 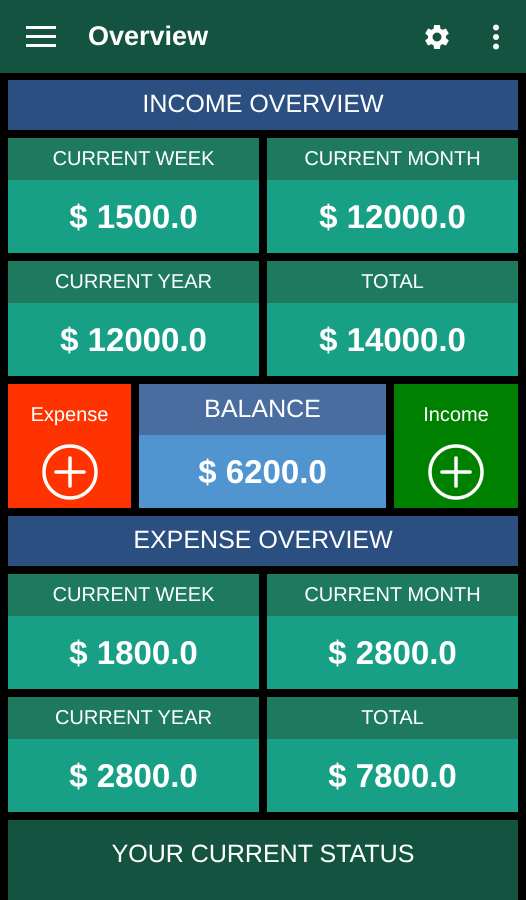 What do you see at coordinates (263, 105) in the screenshot?
I see `section-header: INCOME OVERVIEW` at bounding box center [263, 105].